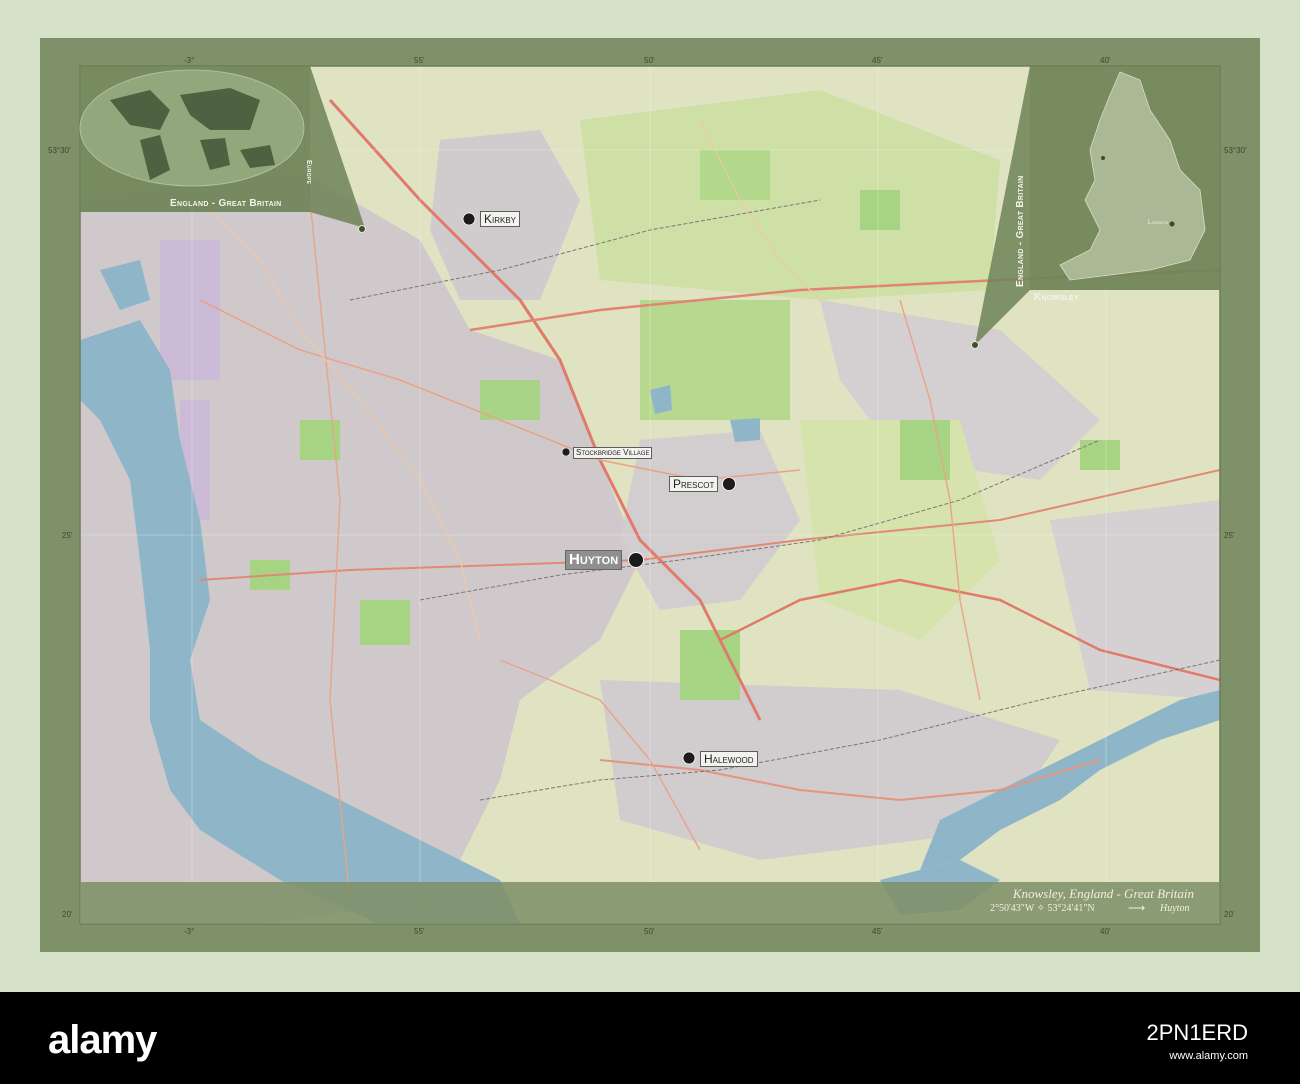 The height and width of the screenshot is (1084, 1300). What do you see at coordinates (469, 219) in the screenshot?
I see `place-dot-kirkby` at bounding box center [469, 219].